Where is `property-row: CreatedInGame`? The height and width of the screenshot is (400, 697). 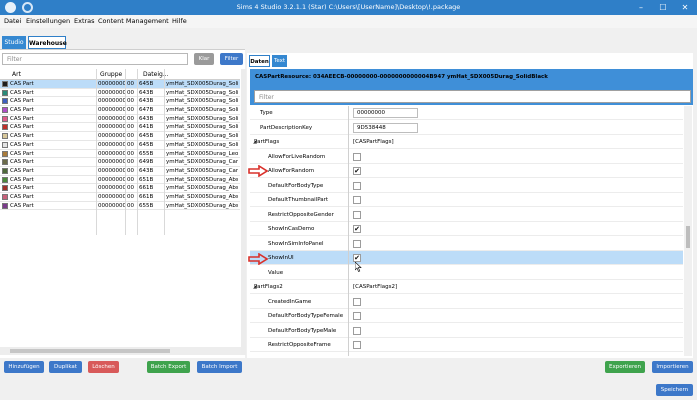 property-row: CreatedInGame is located at coordinates (466, 302).